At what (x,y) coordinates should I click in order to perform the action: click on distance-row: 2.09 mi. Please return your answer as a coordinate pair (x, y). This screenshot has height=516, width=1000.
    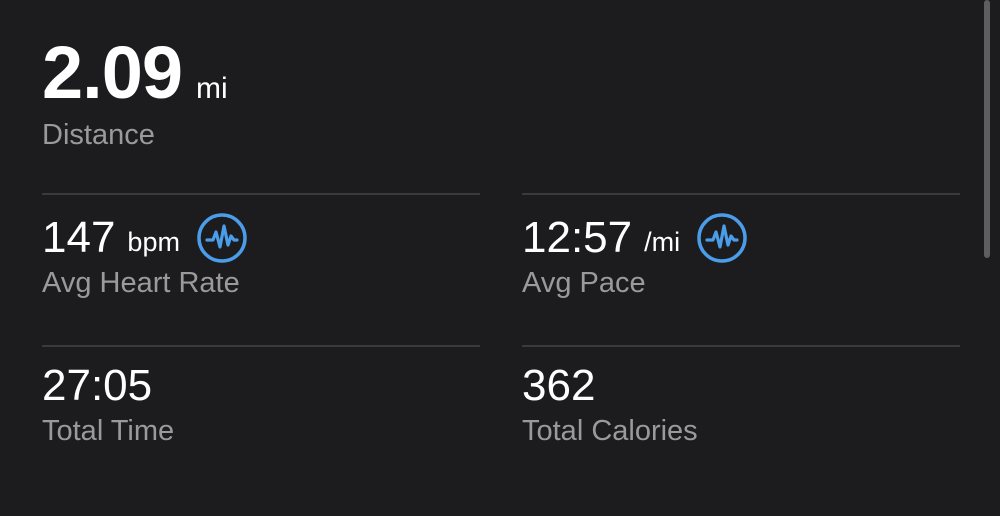
    Looking at the image, I should click on (135, 73).